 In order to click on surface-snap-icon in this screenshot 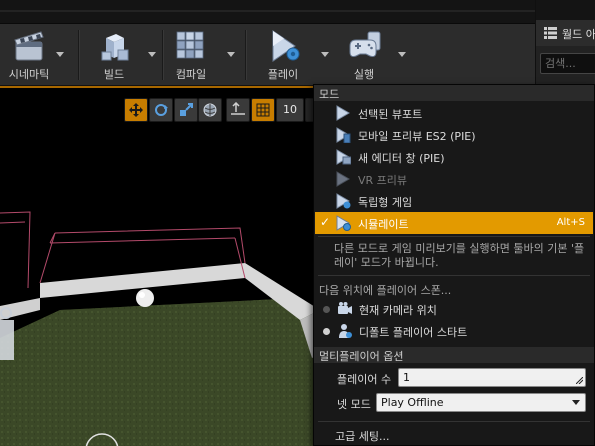, I will do `click(238, 108)`.